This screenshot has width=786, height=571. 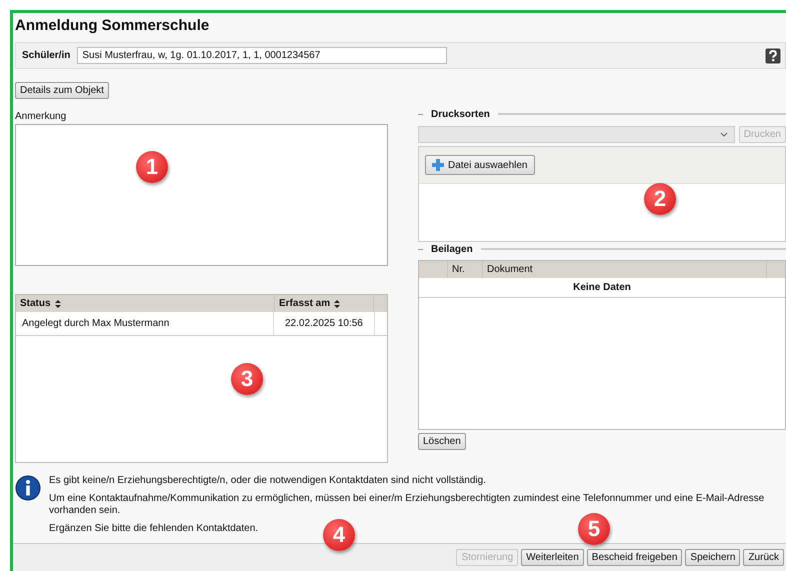 I want to click on action-button: Bescheid freigeben, so click(x=634, y=557).